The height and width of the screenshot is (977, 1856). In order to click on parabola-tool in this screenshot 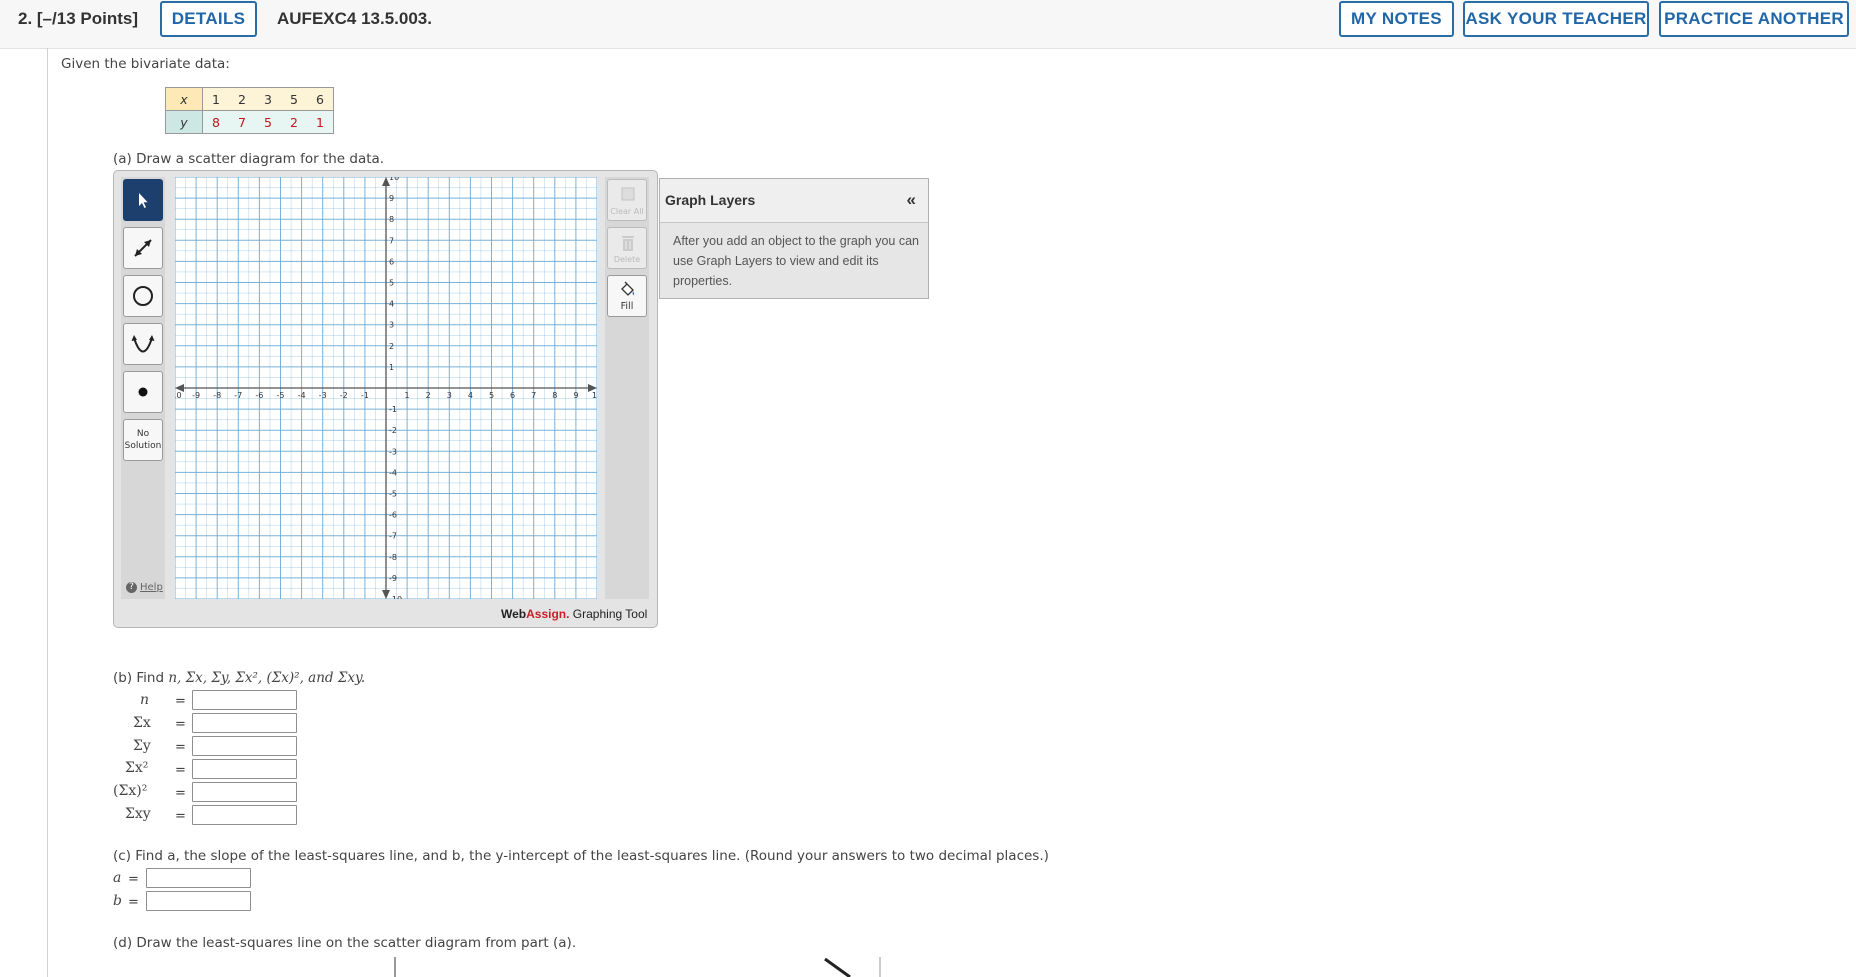, I will do `click(143, 344)`.